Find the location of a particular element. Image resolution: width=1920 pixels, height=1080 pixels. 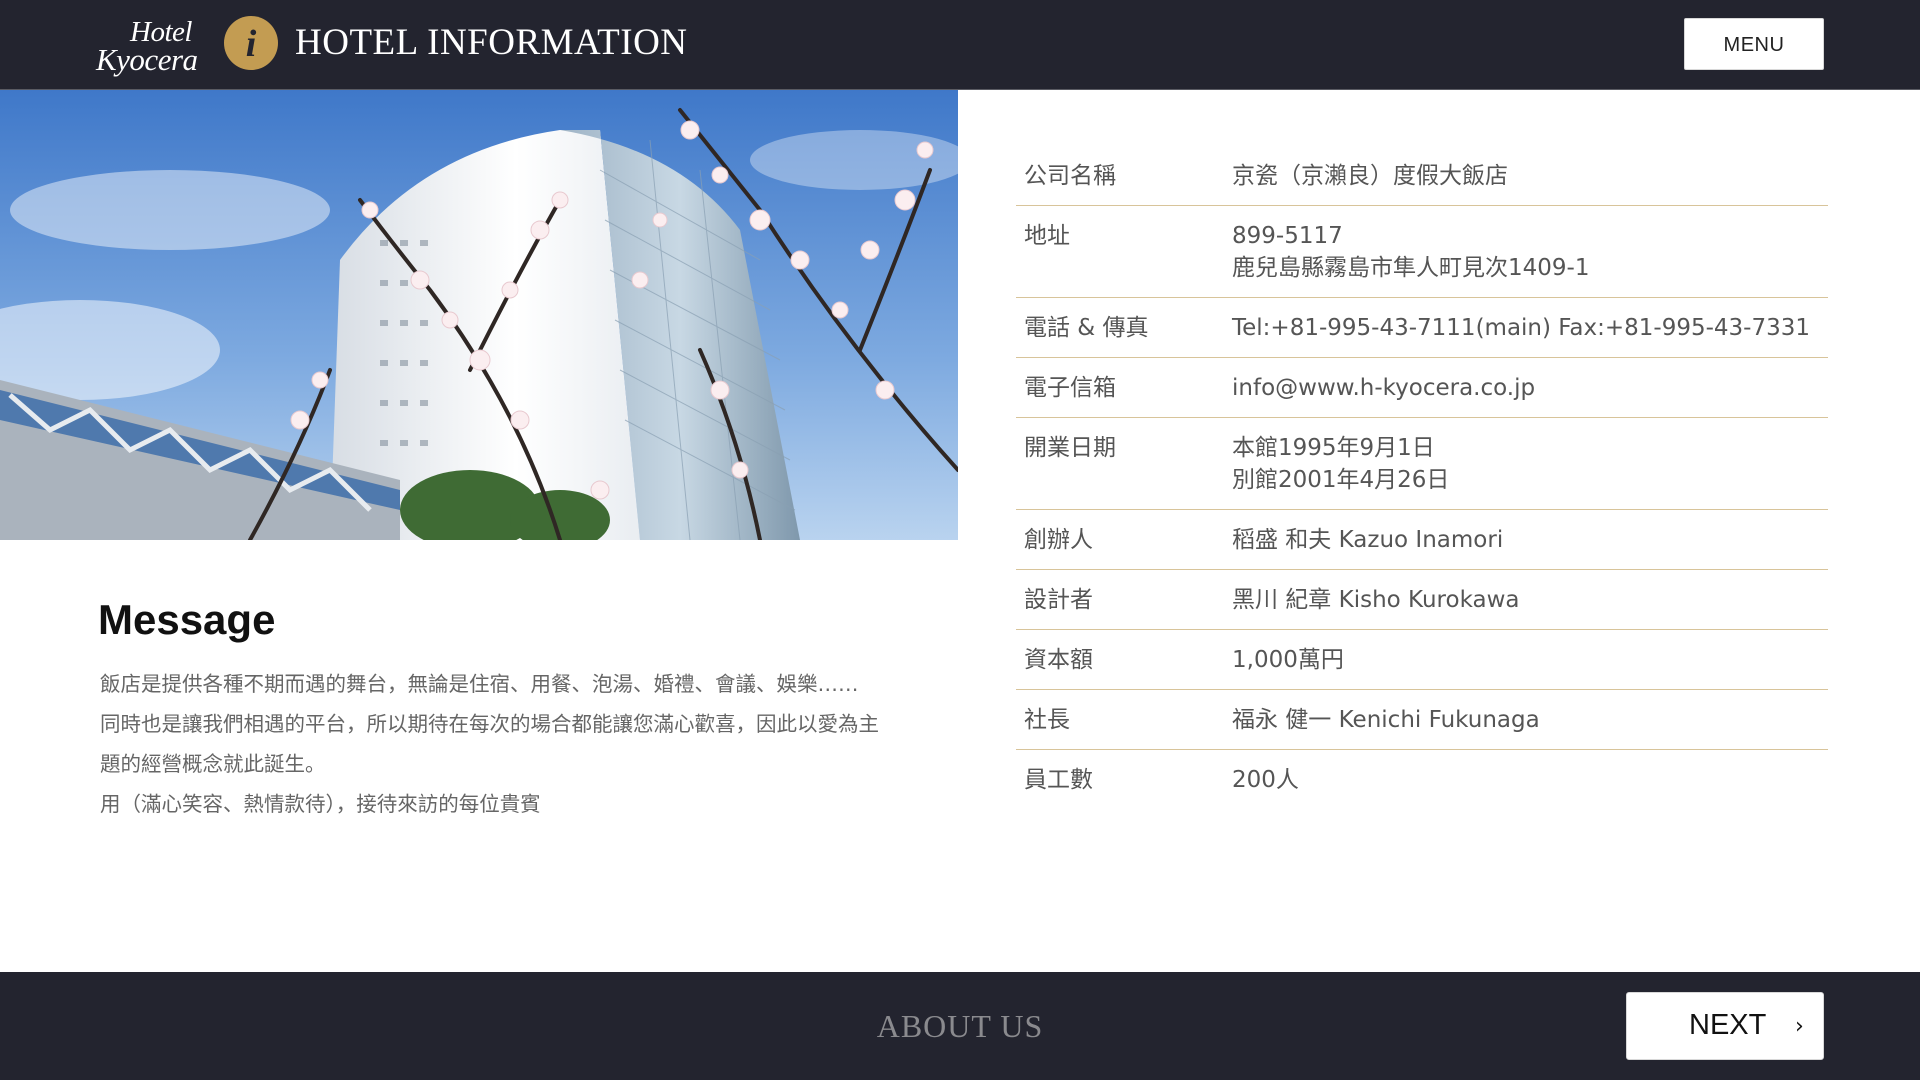

info-value-line: 別館2001年4月26日 is located at coordinates (1341, 480).